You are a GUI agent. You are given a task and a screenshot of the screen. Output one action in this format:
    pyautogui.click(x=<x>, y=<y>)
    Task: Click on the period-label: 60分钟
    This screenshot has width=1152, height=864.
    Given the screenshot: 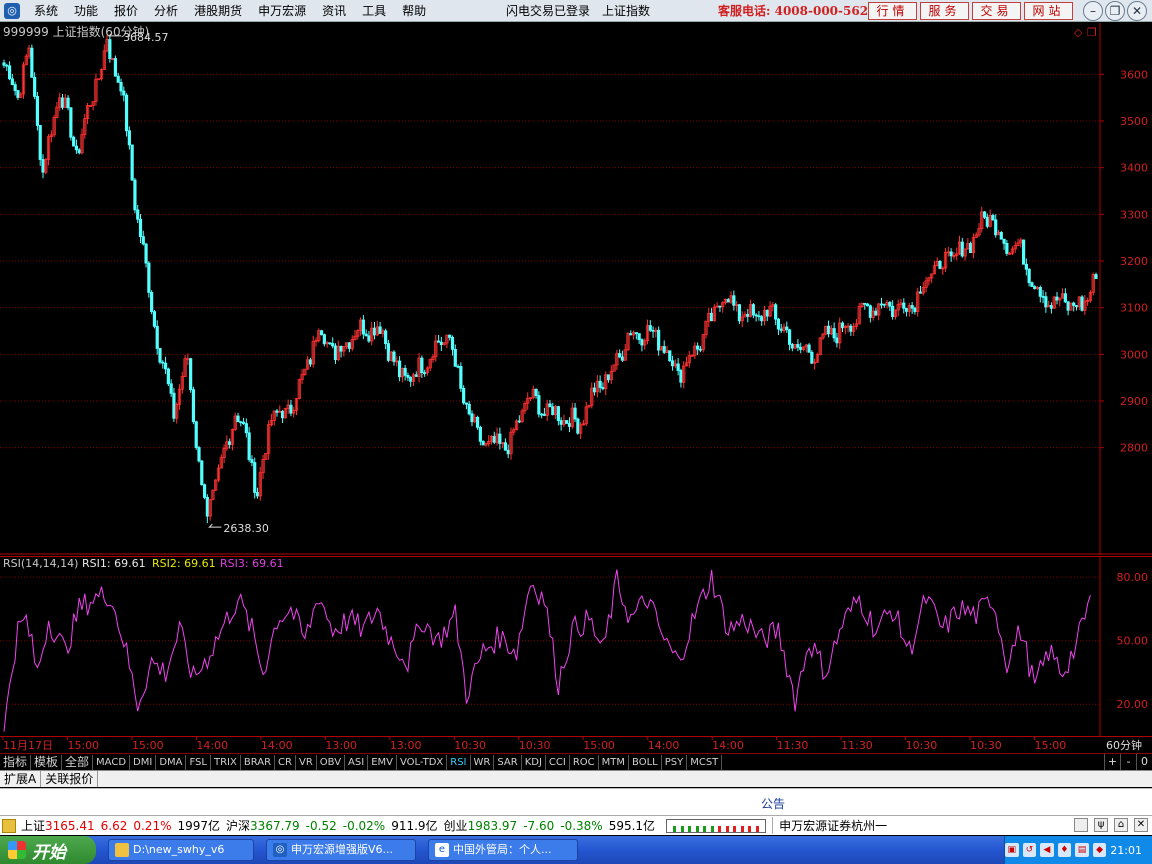 What is the action you would take?
    pyautogui.click(x=1124, y=745)
    